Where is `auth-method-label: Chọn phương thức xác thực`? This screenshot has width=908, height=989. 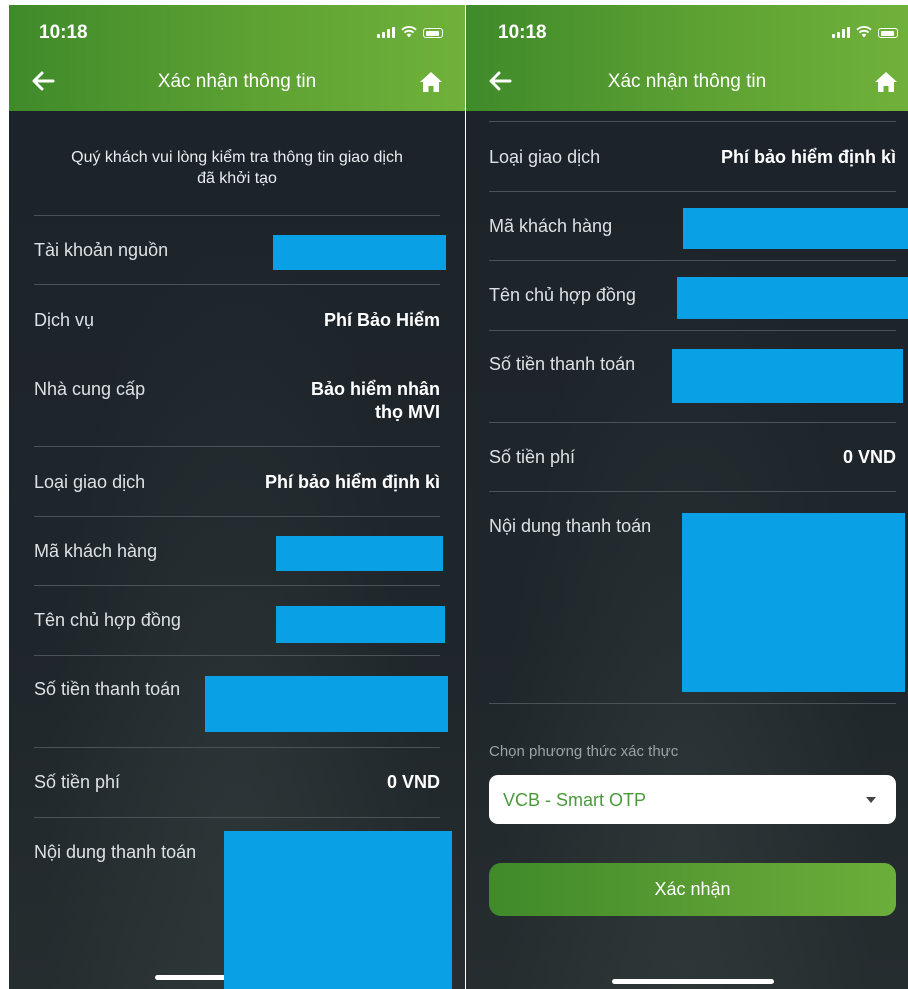 auth-method-label: Chọn phương thức xác thực is located at coordinates (584, 751).